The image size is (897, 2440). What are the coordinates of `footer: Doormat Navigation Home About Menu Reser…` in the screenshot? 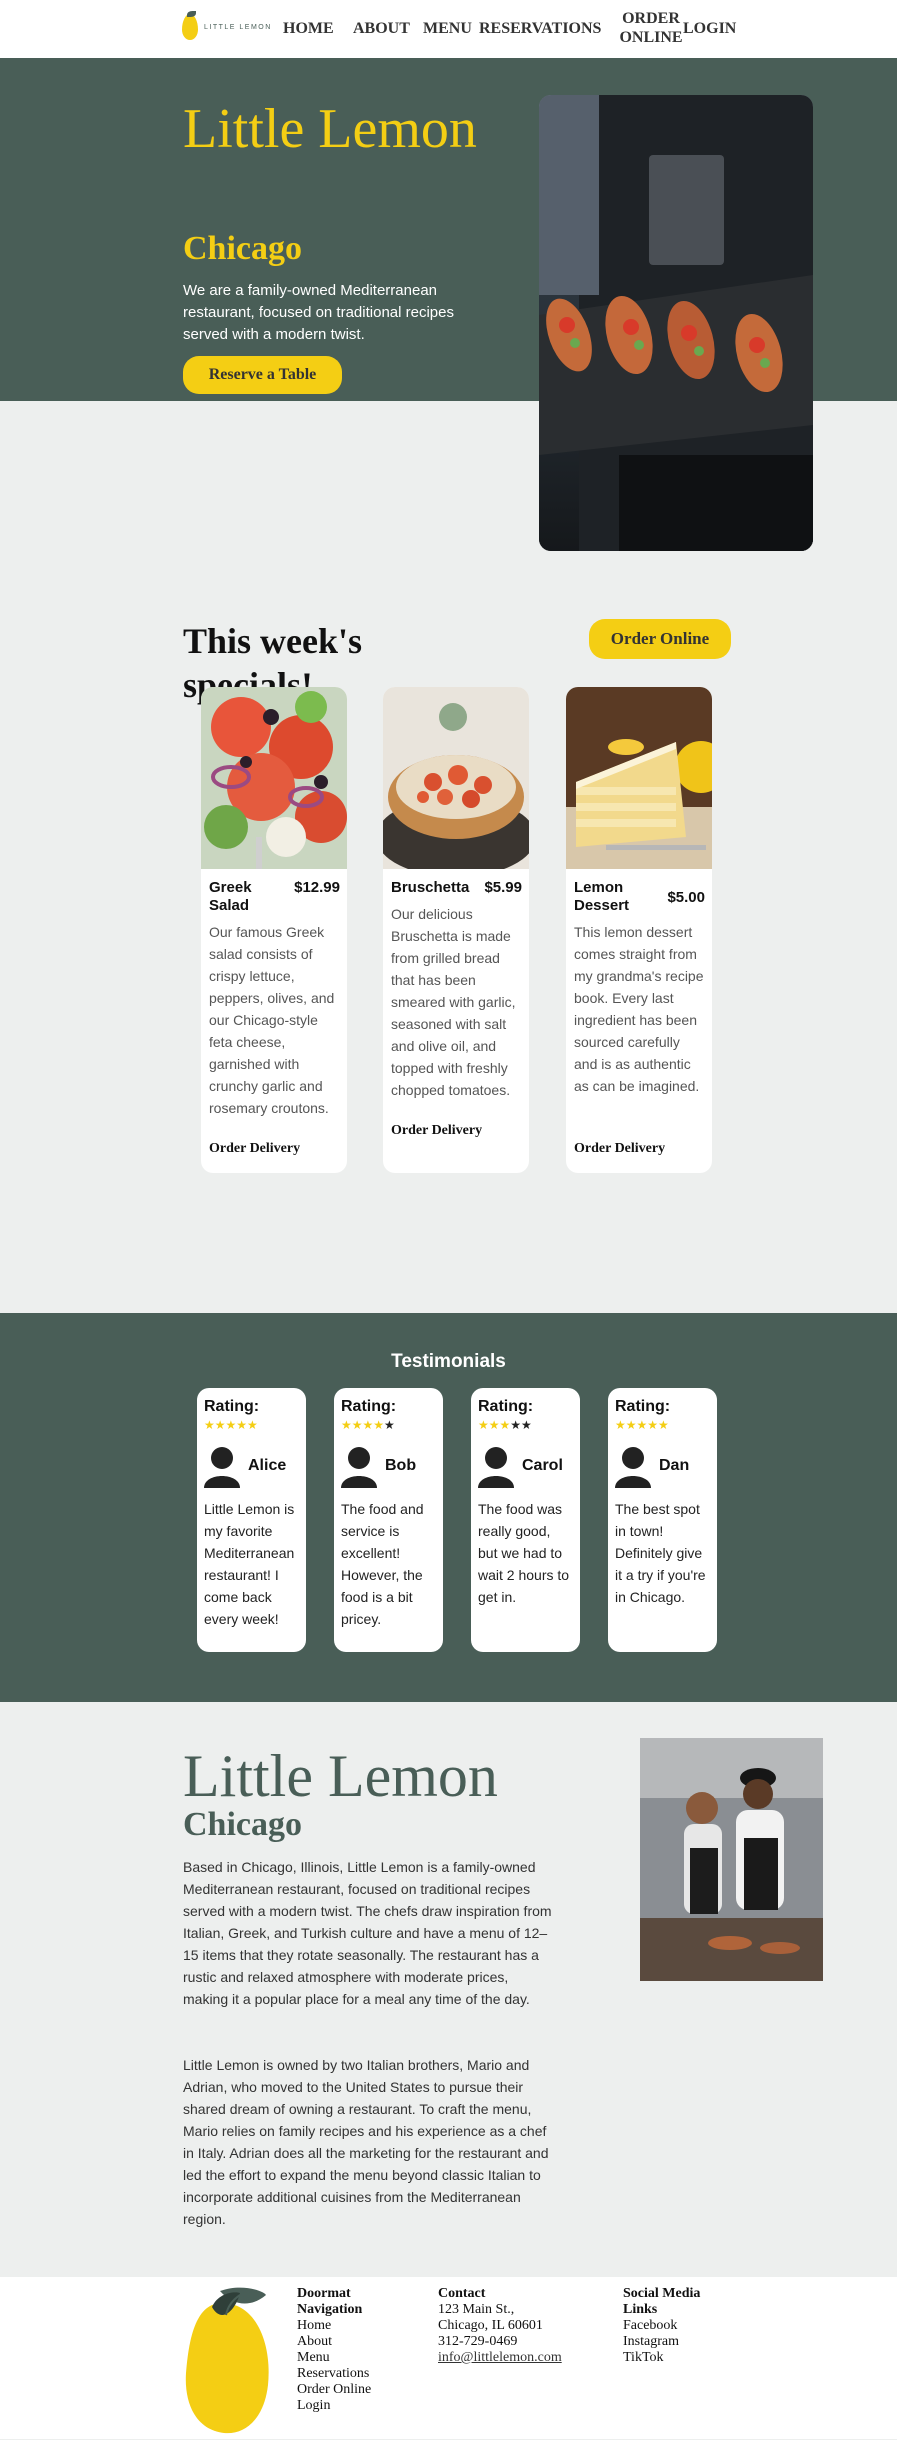 It's located at (448, 2358).